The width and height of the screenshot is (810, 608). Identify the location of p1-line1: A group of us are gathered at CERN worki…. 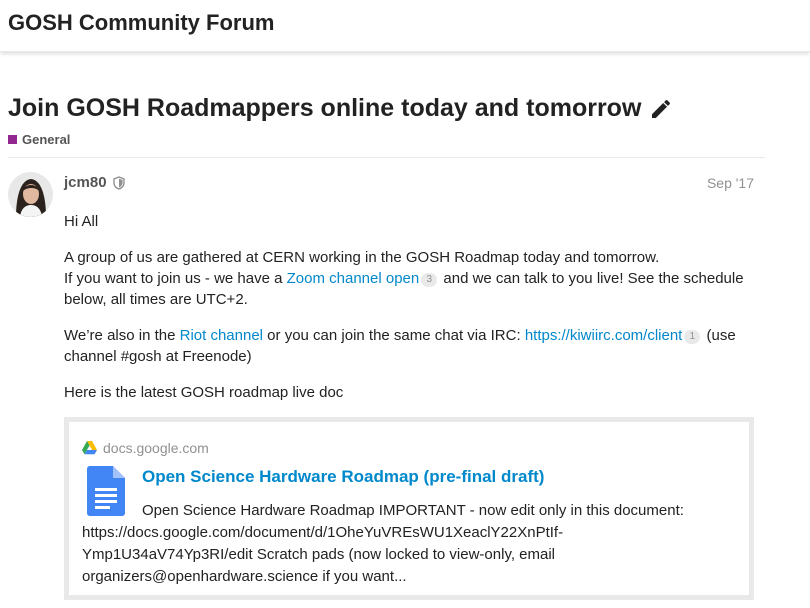
(362, 257).